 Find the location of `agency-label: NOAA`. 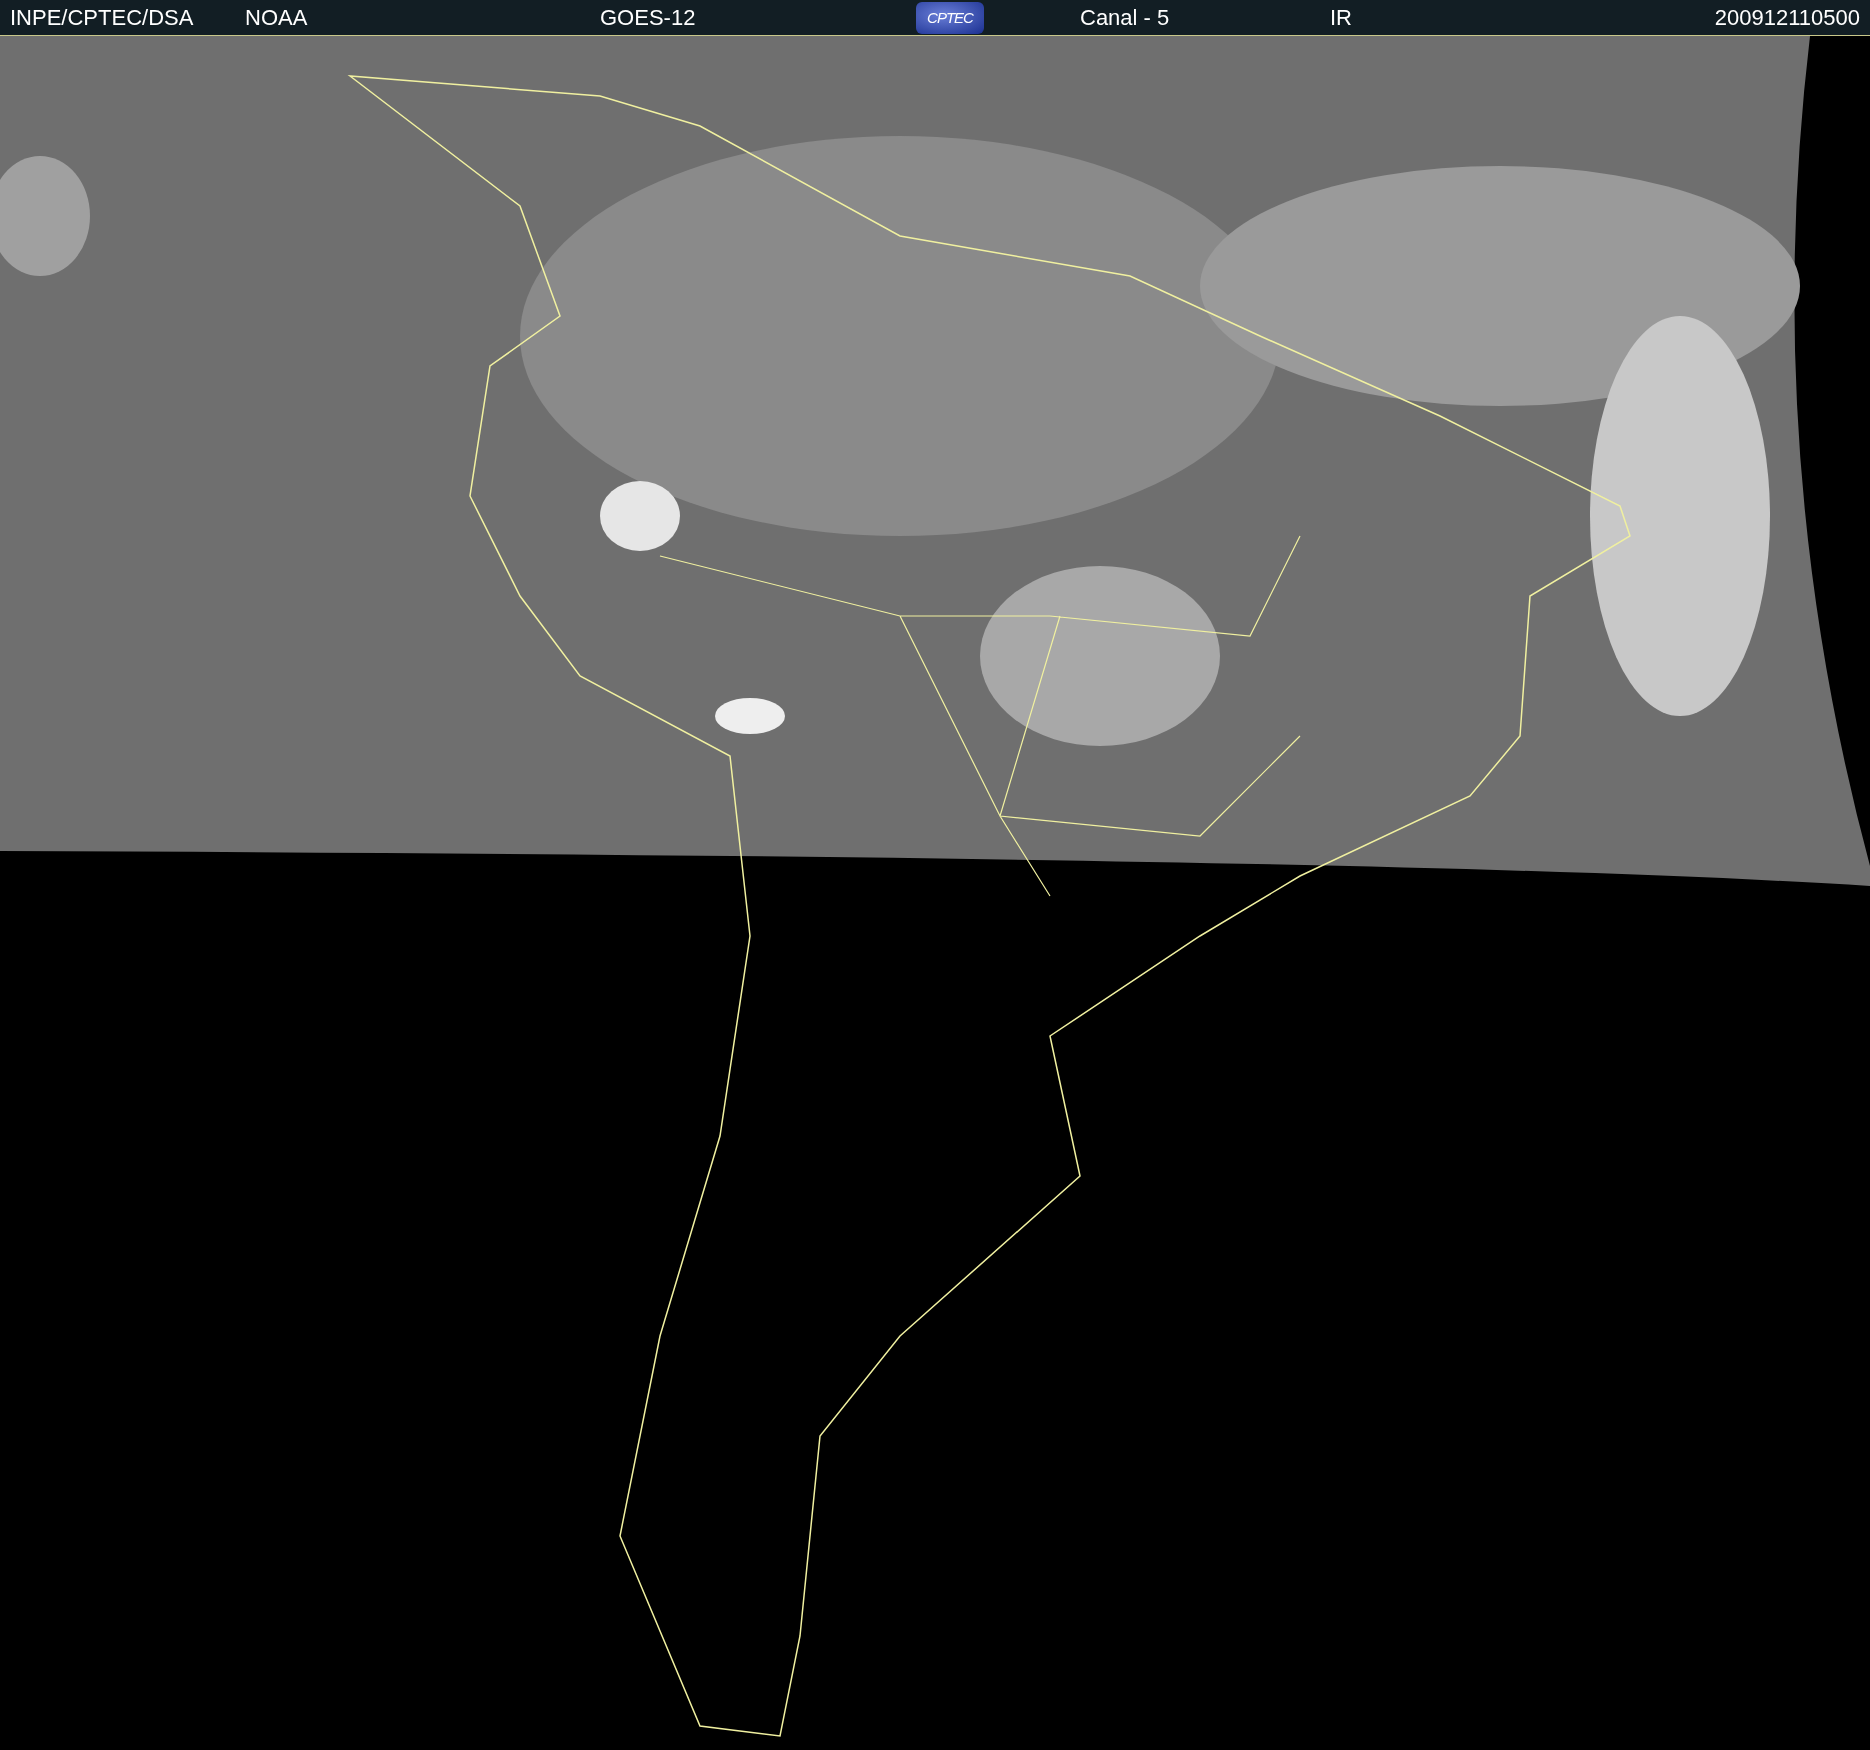

agency-label: NOAA is located at coordinates (277, 17).